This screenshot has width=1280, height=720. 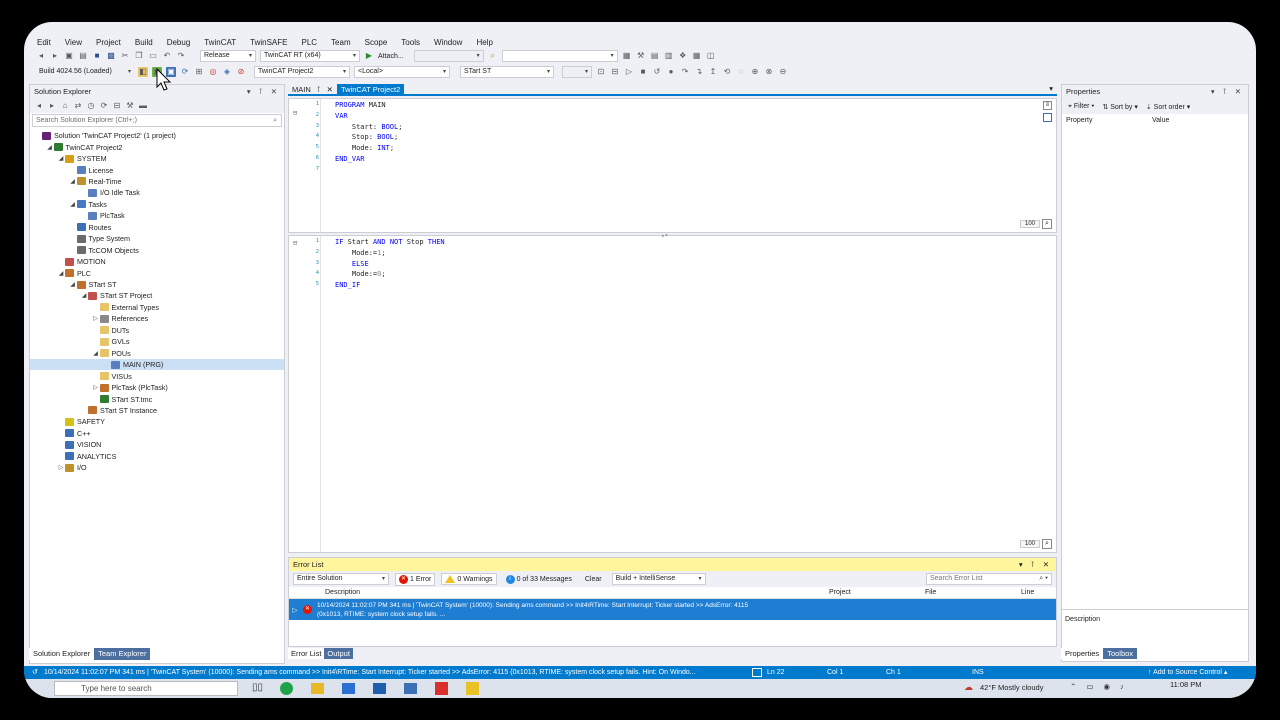 I want to click on menu-twinsafe: TwinSAFE, so click(x=268, y=42).